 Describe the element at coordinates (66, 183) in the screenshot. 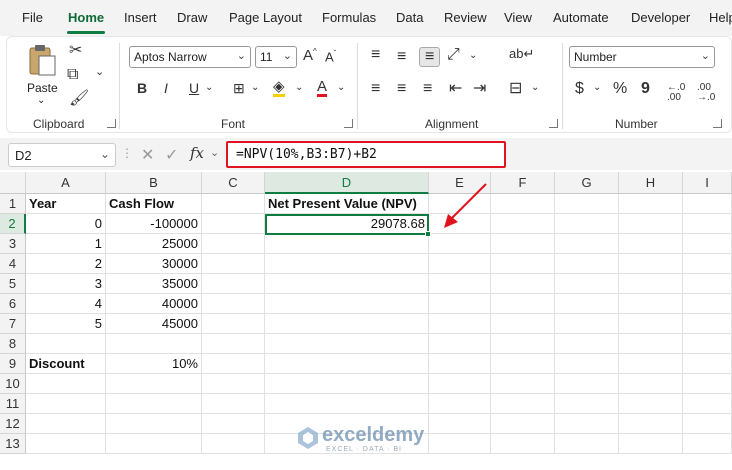

I see `column-header-a: A` at that location.